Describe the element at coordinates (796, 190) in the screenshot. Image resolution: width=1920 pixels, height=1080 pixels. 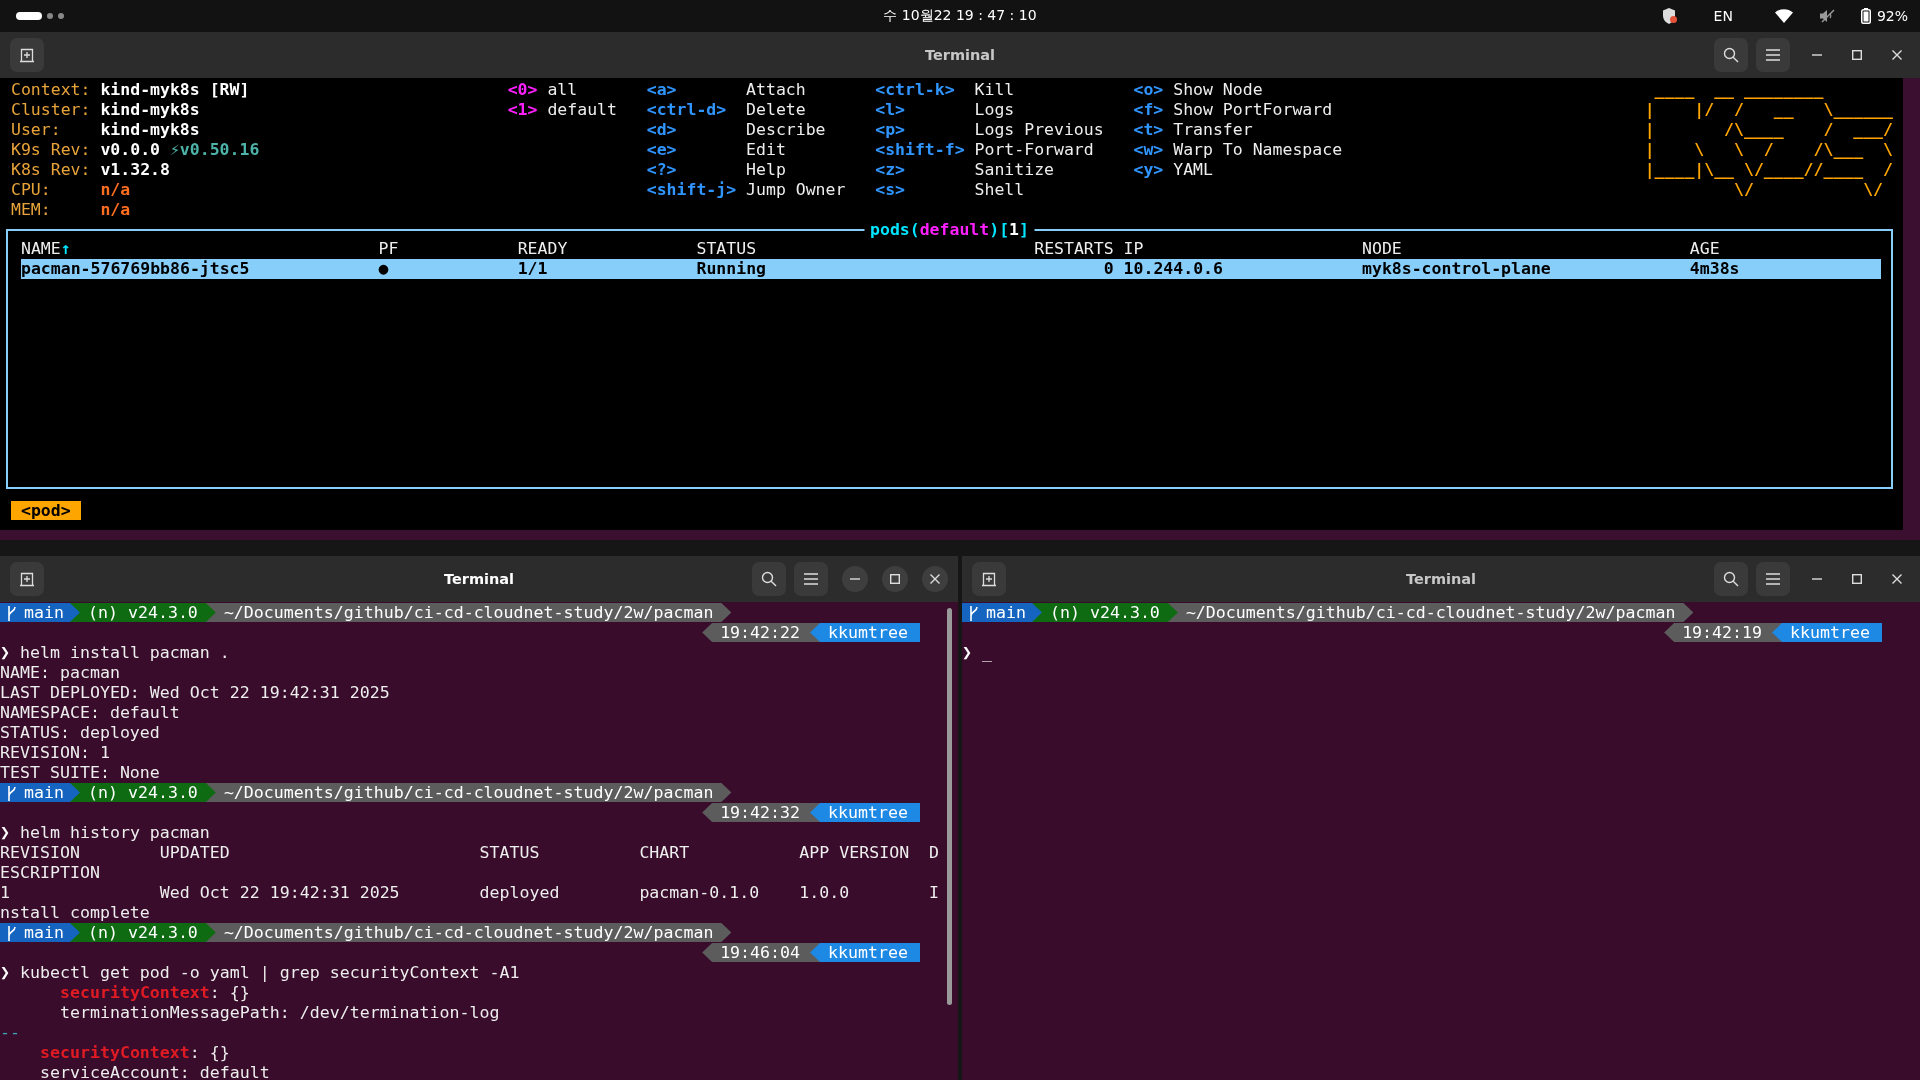
I see `hint-action: Jump Owner` at that location.